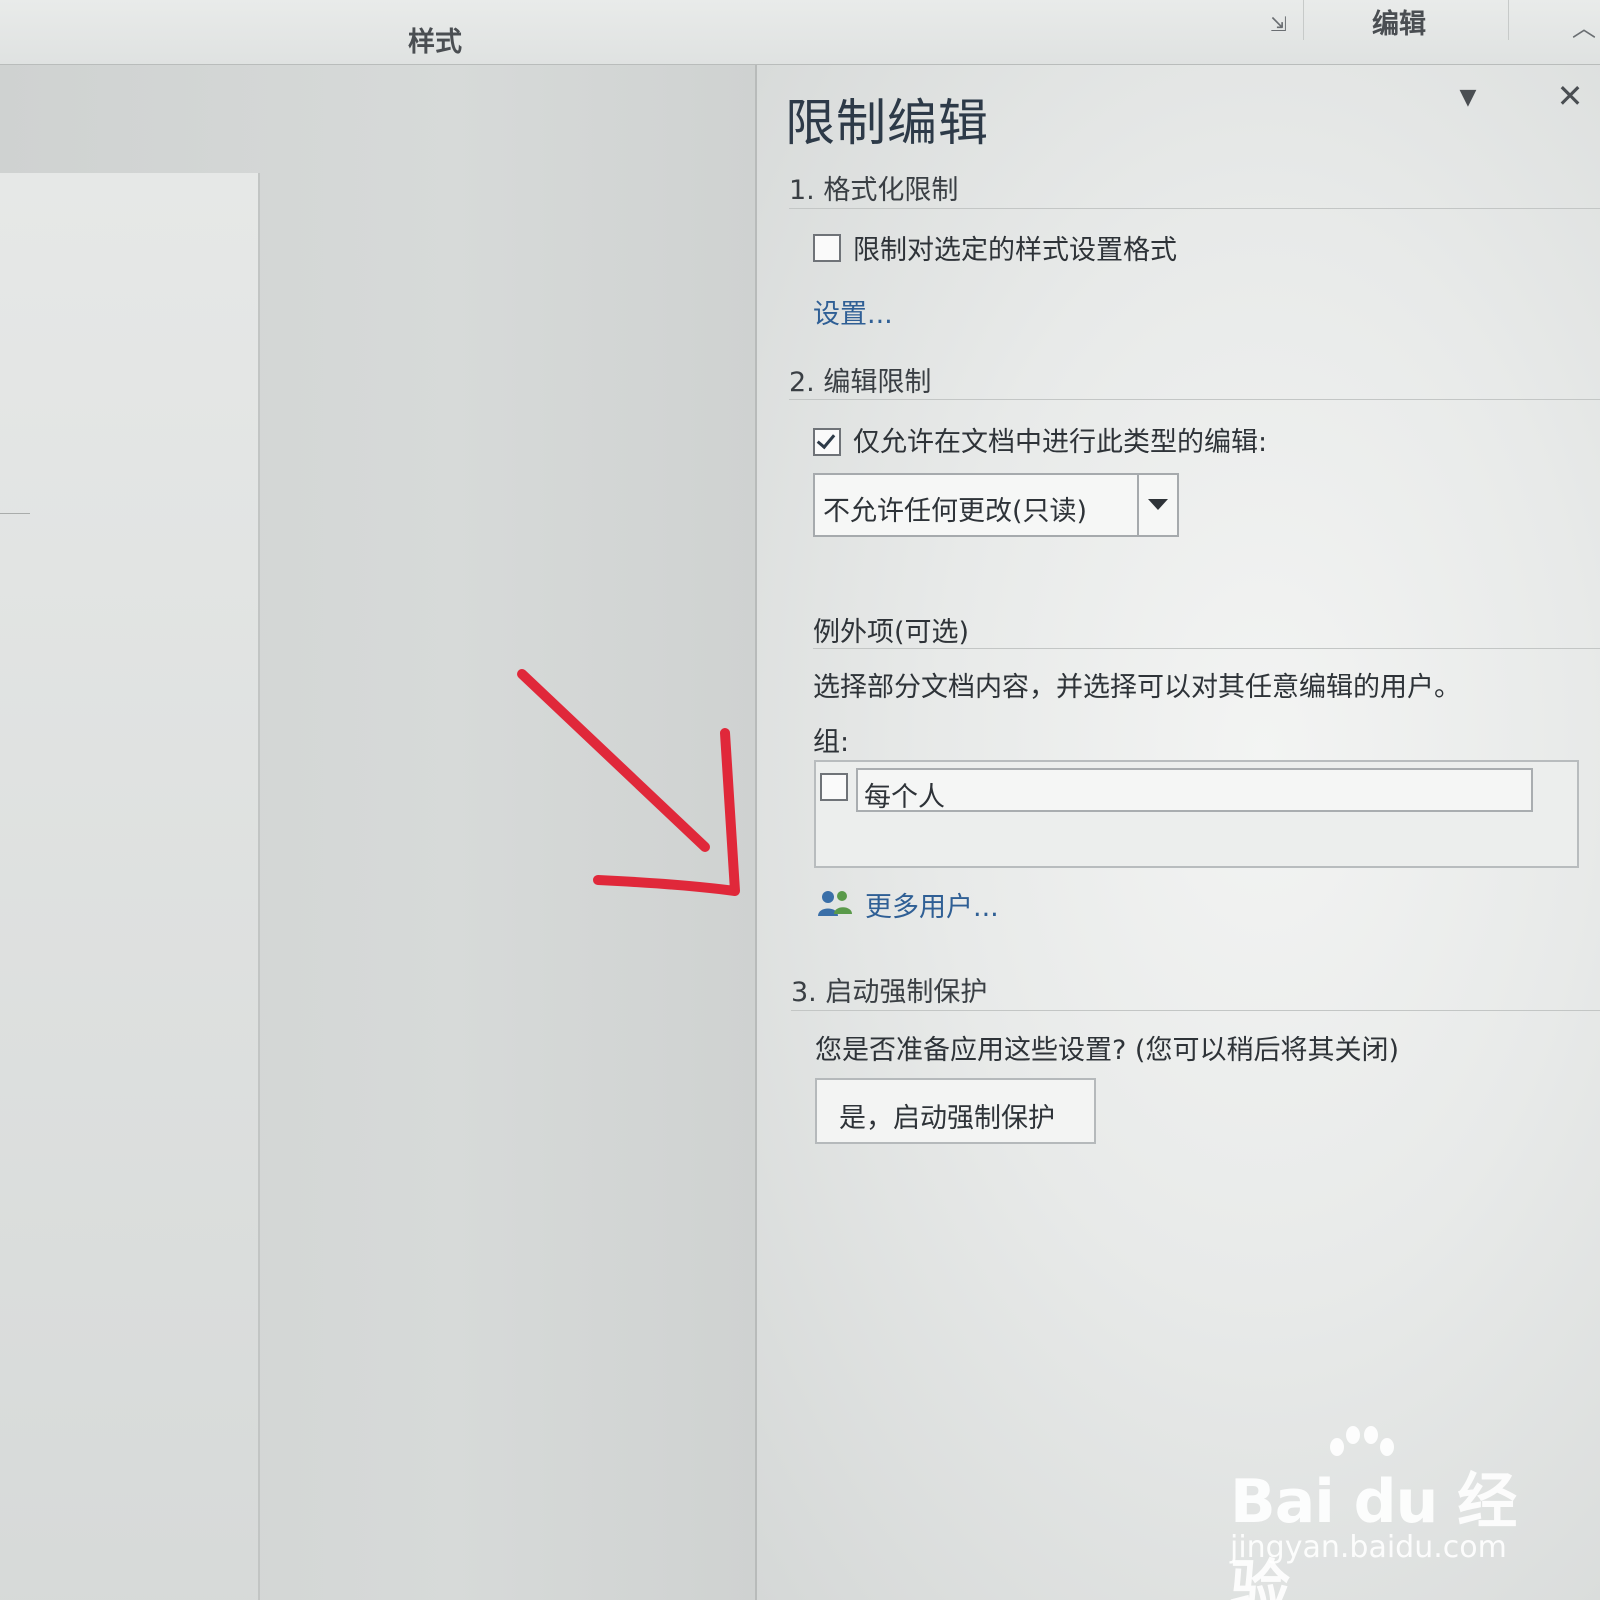 This screenshot has width=1600, height=1600. What do you see at coordinates (1280, 24) in the screenshot?
I see `dialog-launcher-icon: ⇲` at bounding box center [1280, 24].